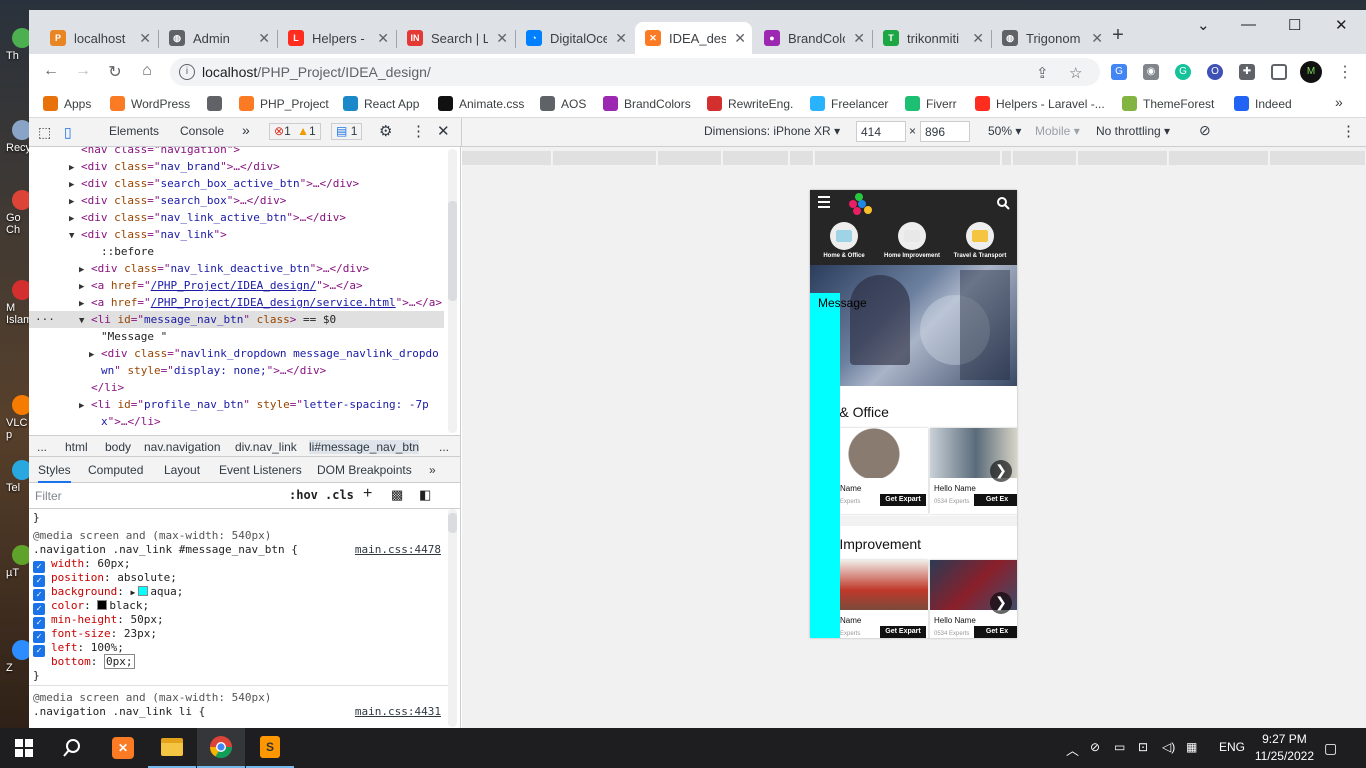 Image resolution: width=1366 pixels, height=768 pixels. What do you see at coordinates (64, 647) in the screenshot?
I see `css-property-name: left` at bounding box center [64, 647].